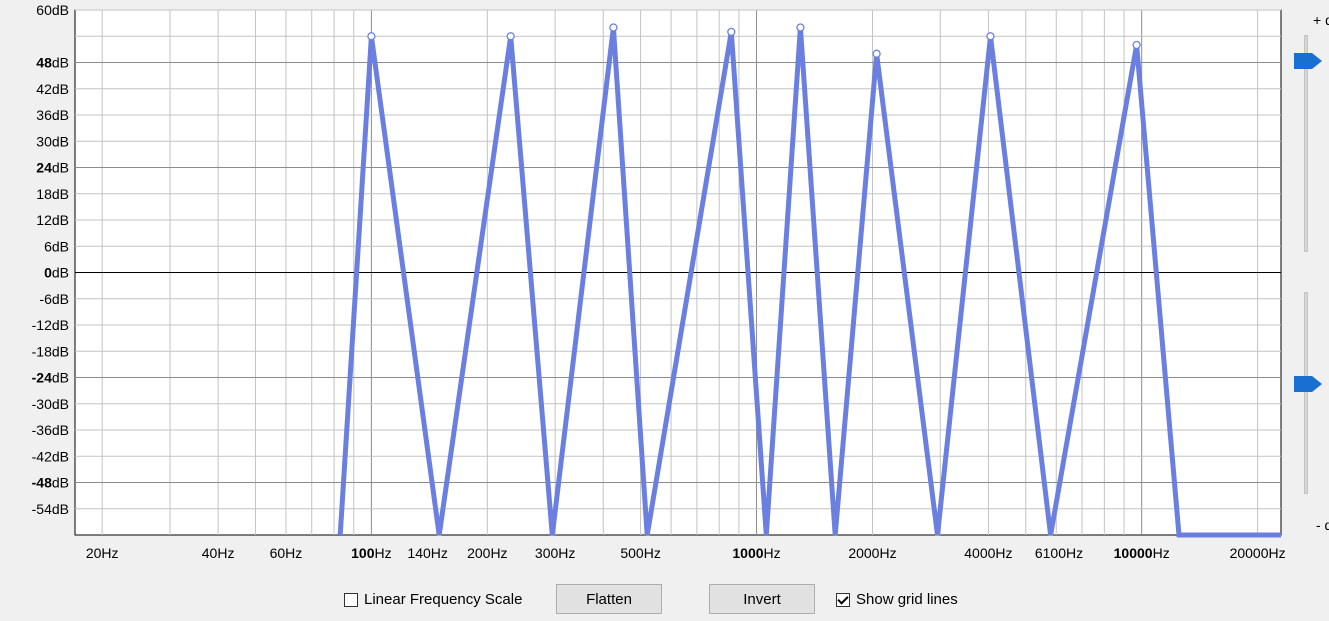  What do you see at coordinates (50, 483) in the screenshot?
I see `y-tick-label: -48dB` at bounding box center [50, 483].